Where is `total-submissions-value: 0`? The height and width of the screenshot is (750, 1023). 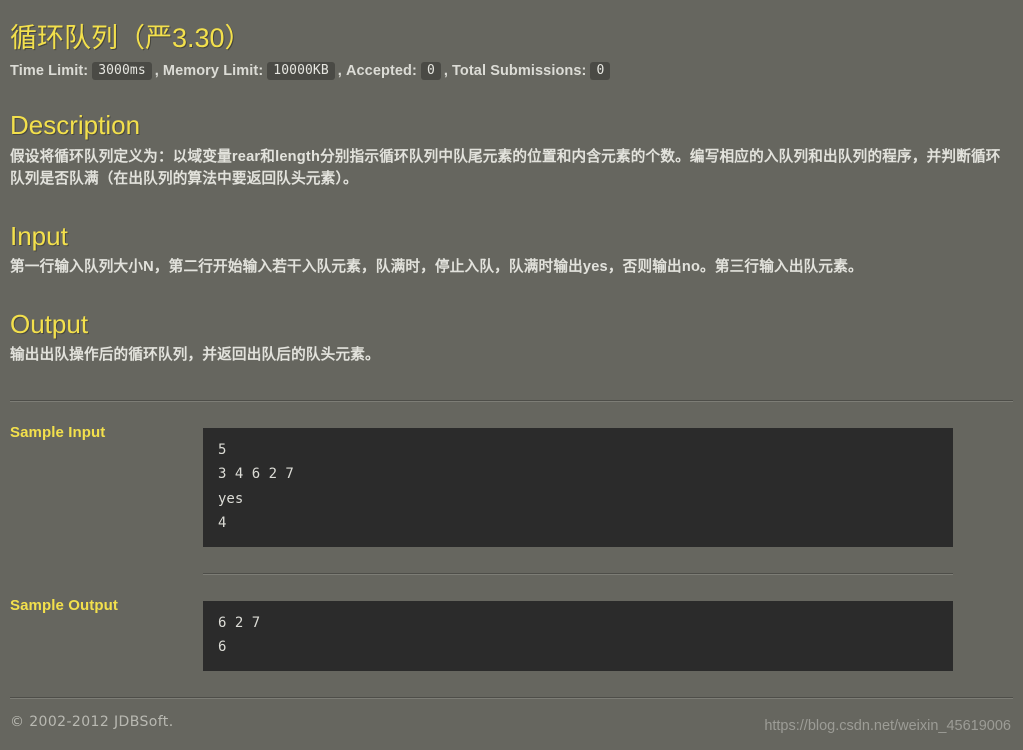 total-submissions-value: 0 is located at coordinates (600, 71).